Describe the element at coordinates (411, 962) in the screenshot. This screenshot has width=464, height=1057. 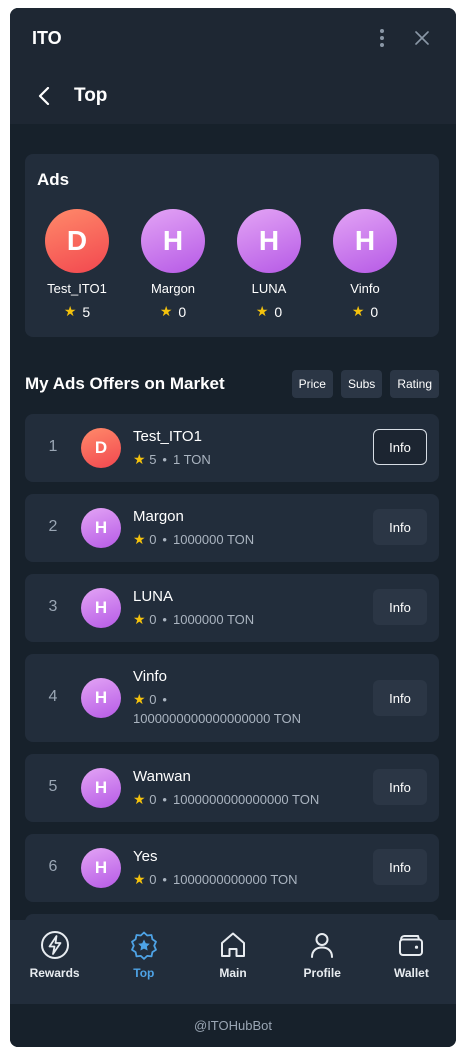
I see `tab-wallet: Wallet` at that location.